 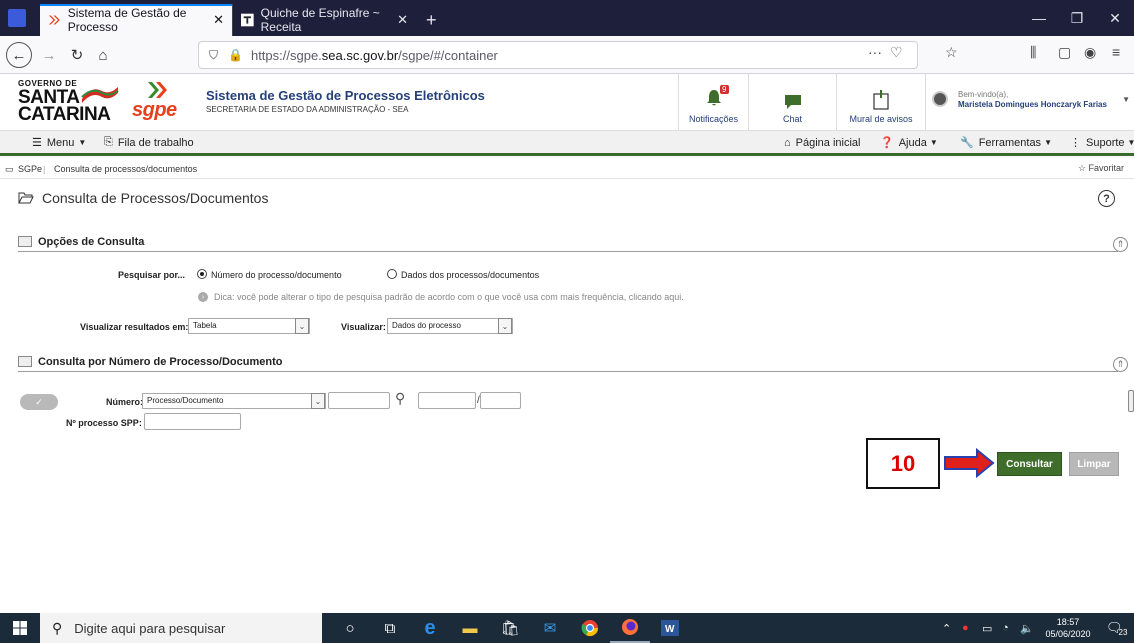 I want to click on minimize-icon: —, so click(x=1039, y=18).